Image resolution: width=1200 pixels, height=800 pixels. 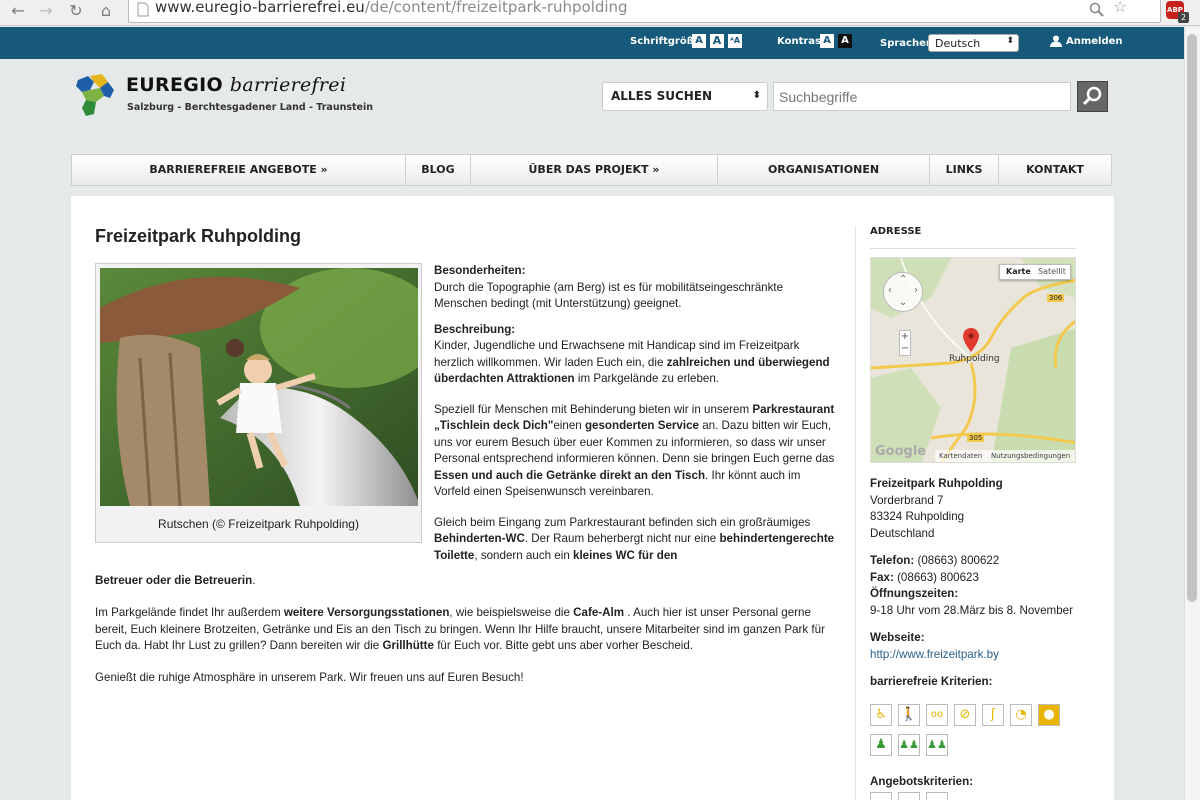 I want to click on zoom-icon, so click(x=1097, y=10).